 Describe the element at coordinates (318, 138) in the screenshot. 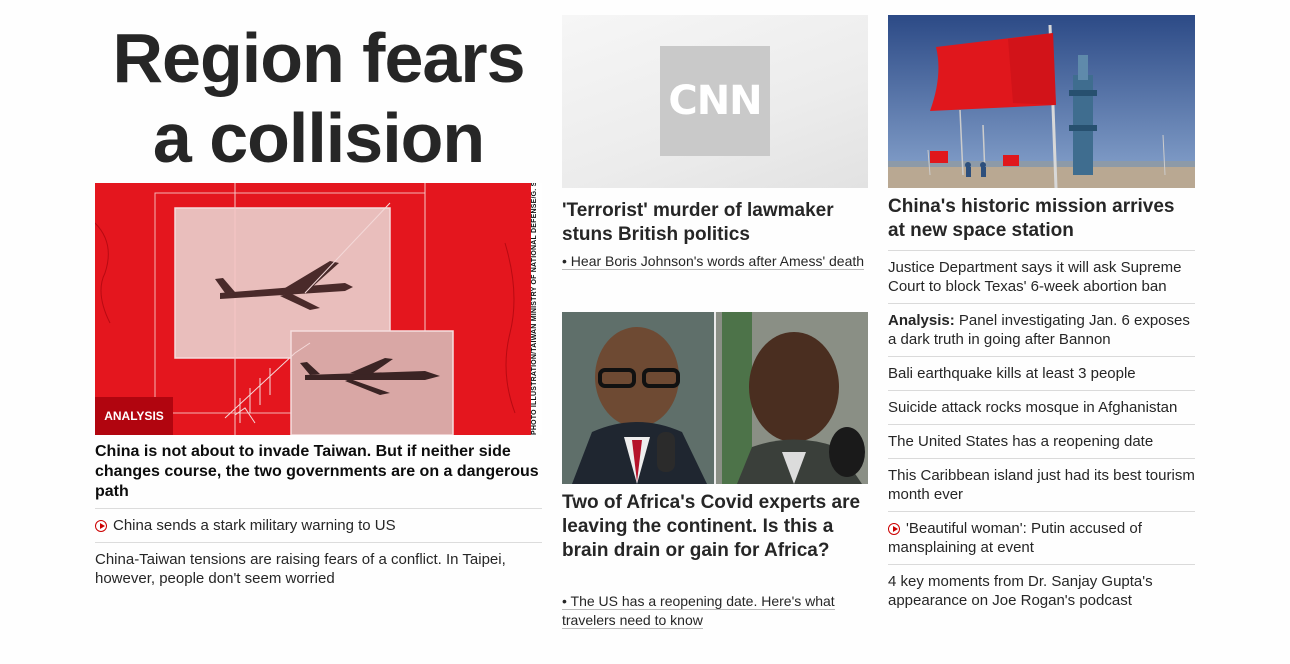

I see `headline-line-2: a collision` at that location.